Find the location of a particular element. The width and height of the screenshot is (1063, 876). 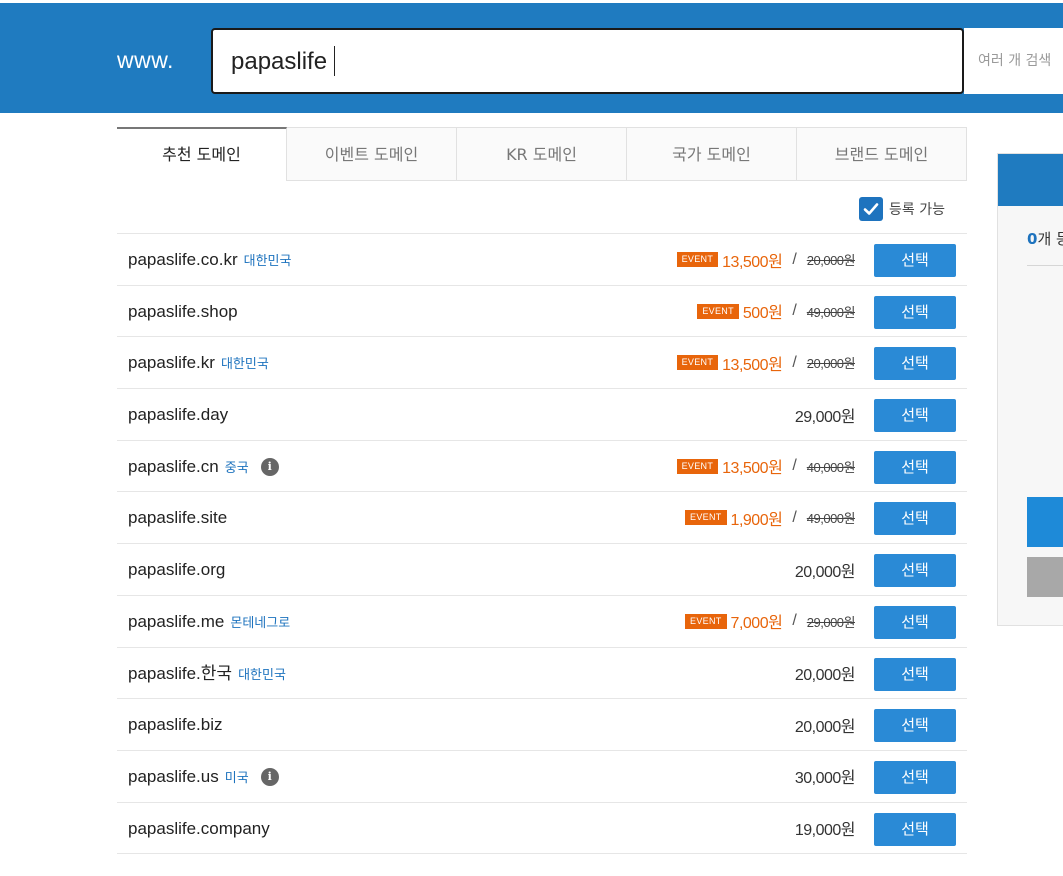

domain-name: papaslife.company is located at coordinates (199, 828).